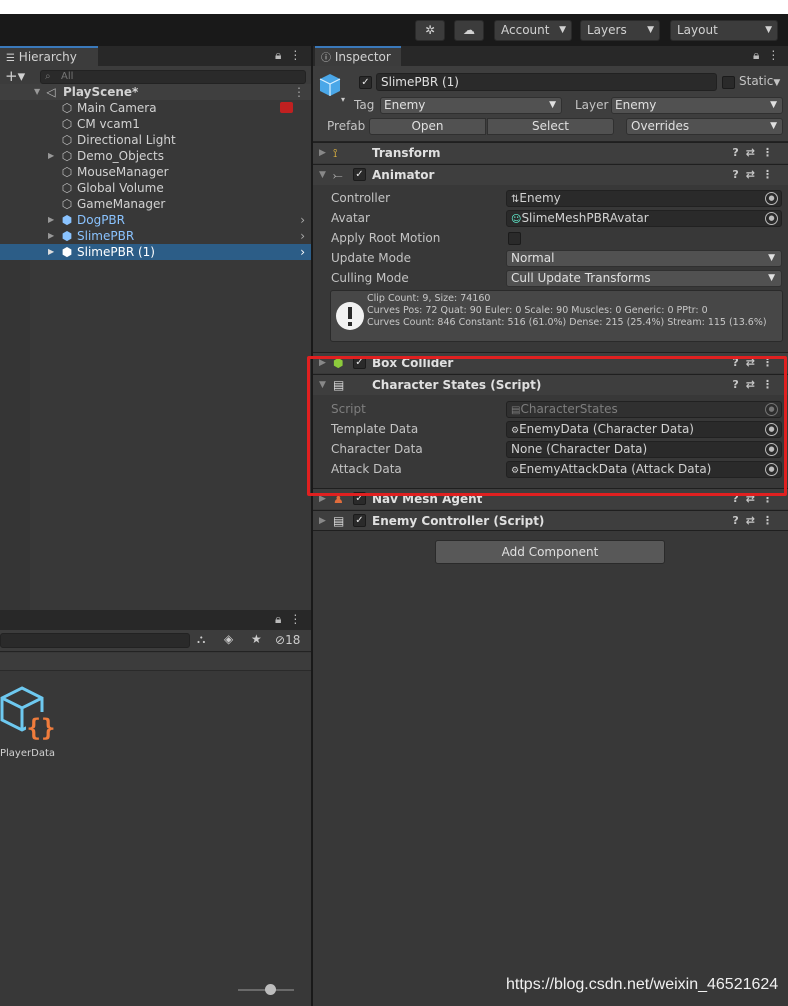 The width and height of the screenshot is (788, 1006). I want to click on collab-button: ✲, so click(430, 30).